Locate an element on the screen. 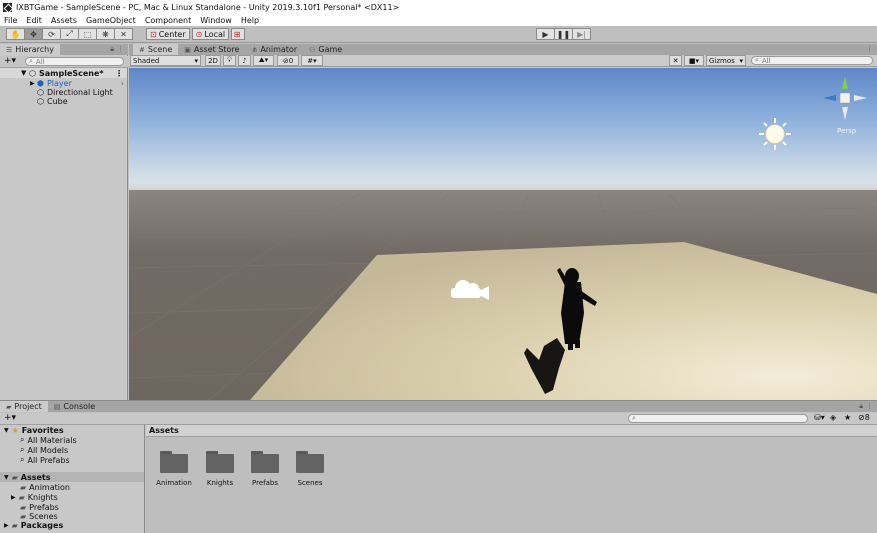  tab-console: ▤ Console is located at coordinates (74, 406).